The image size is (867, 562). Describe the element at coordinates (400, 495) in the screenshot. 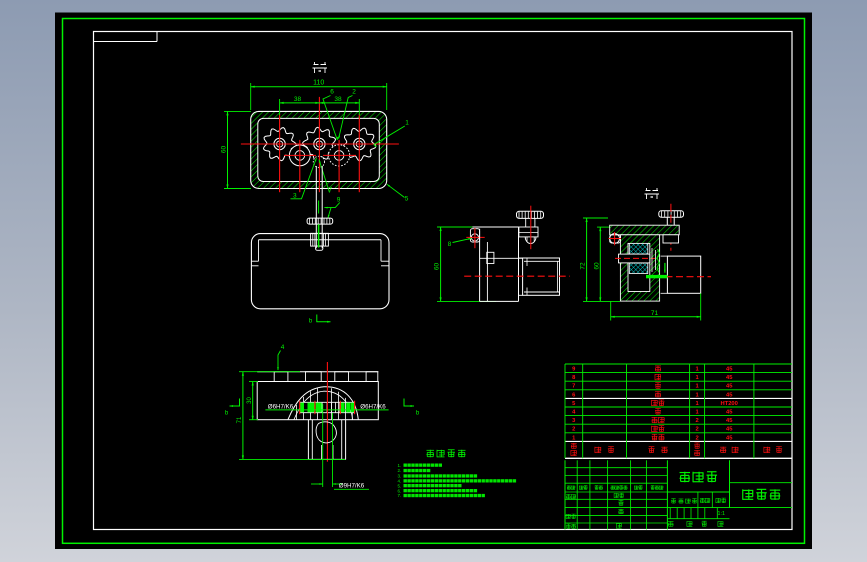

I see `svg-text: 7.` at that location.